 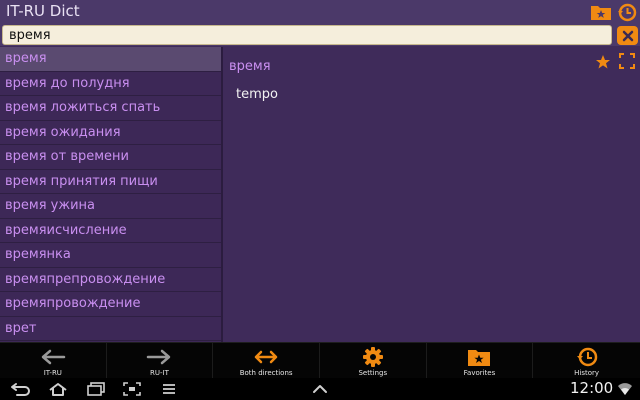 I want to click on recent-apps-icon, so click(x=96, y=389).